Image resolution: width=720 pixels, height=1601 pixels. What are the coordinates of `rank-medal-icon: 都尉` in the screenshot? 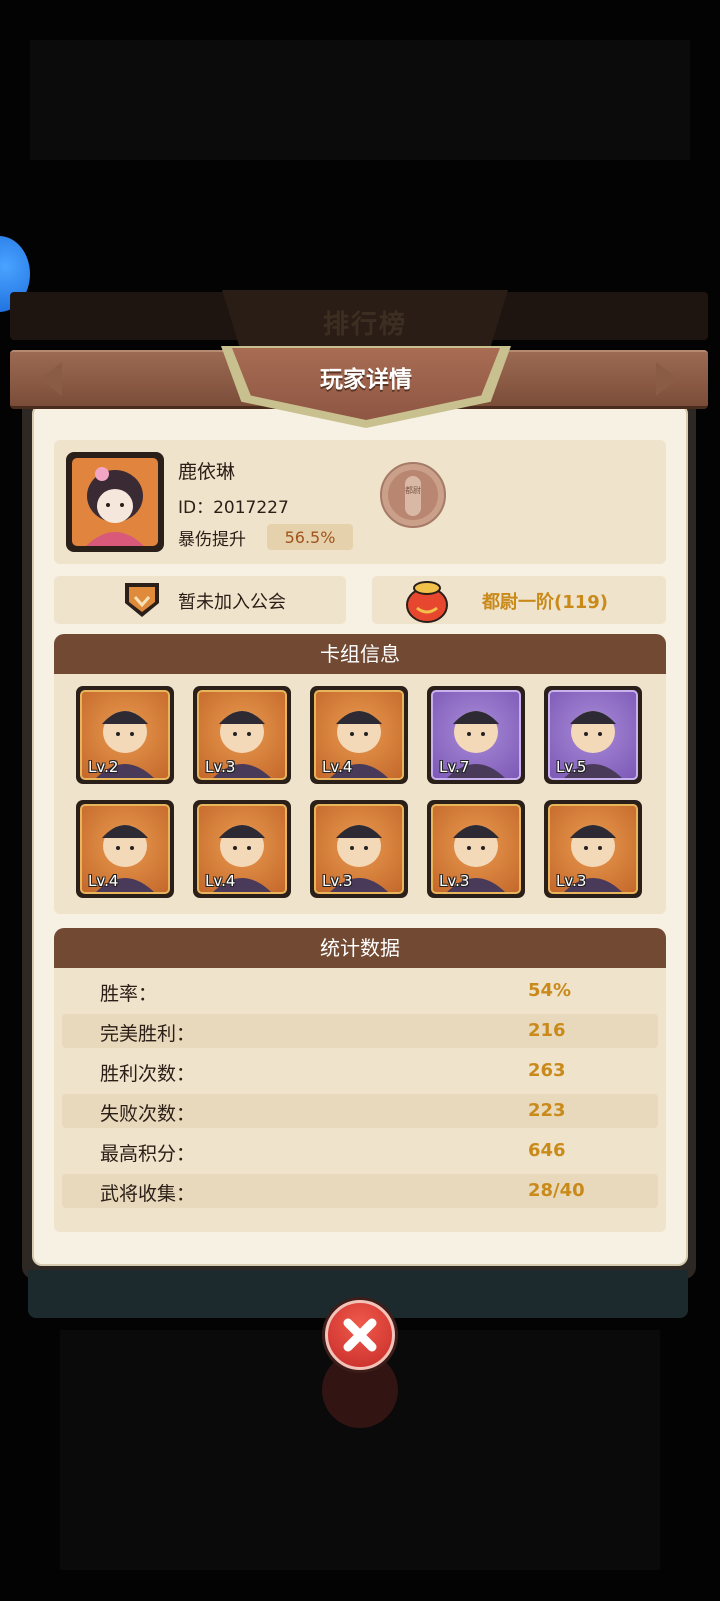 It's located at (413, 495).